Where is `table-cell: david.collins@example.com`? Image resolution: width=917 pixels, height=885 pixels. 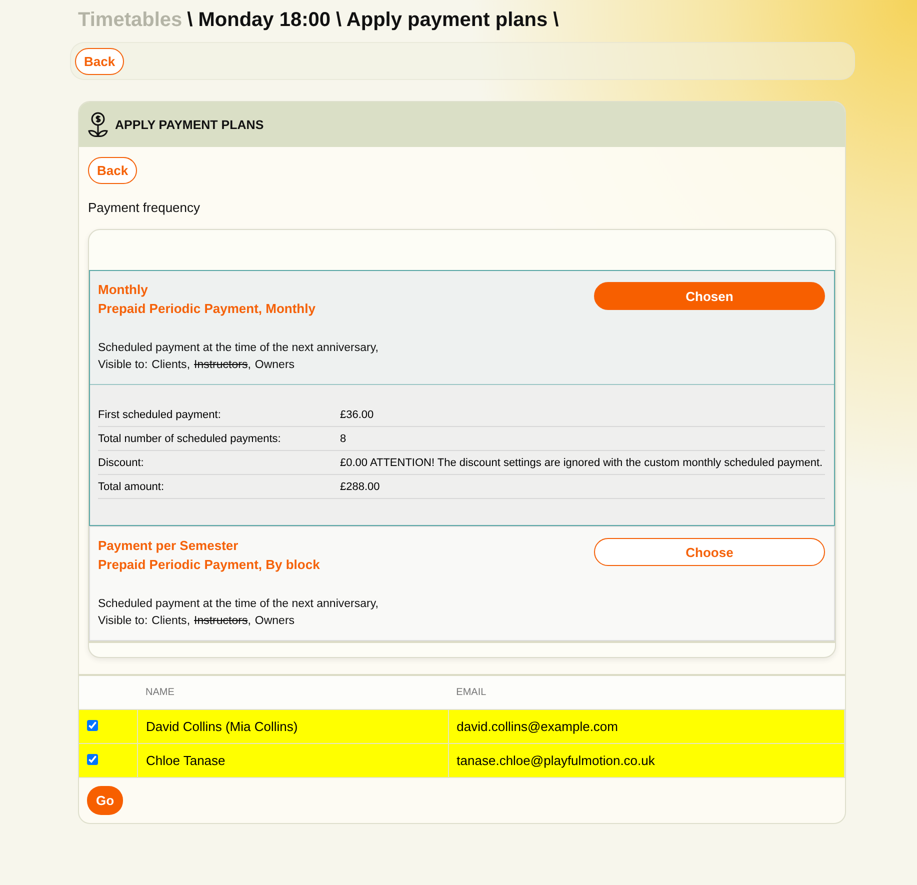
table-cell: david.collins@example.com is located at coordinates (646, 727).